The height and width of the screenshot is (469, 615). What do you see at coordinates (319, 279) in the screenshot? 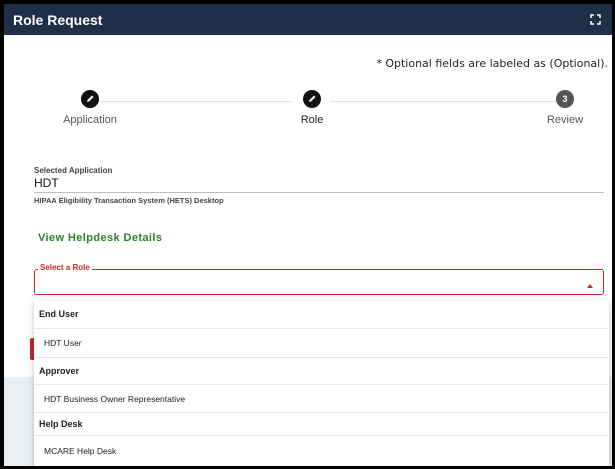
I see `select-role-dropdown: Select a Role` at bounding box center [319, 279].